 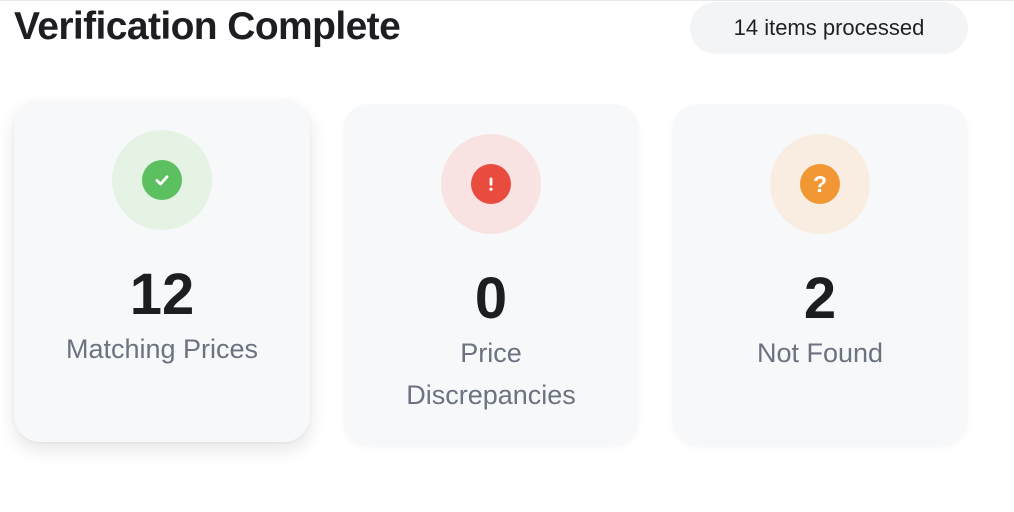 What do you see at coordinates (162, 349) in the screenshot?
I see `matching-prices-label: Matching Prices` at bounding box center [162, 349].